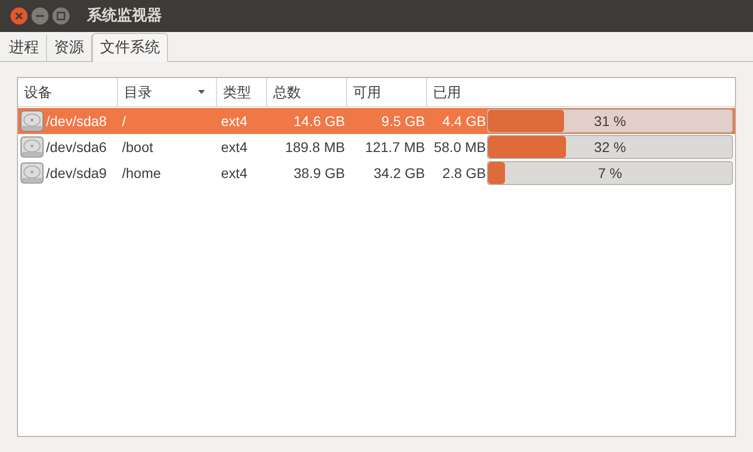 The image size is (753, 452). What do you see at coordinates (61, 16) in the screenshot?
I see `maximize-icon` at bounding box center [61, 16].